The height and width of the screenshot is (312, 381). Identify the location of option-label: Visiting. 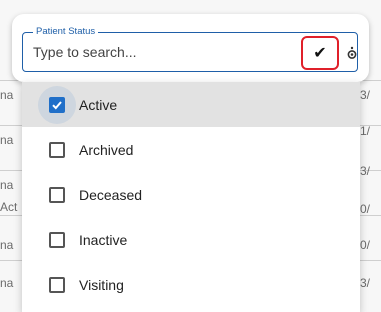
(101, 284).